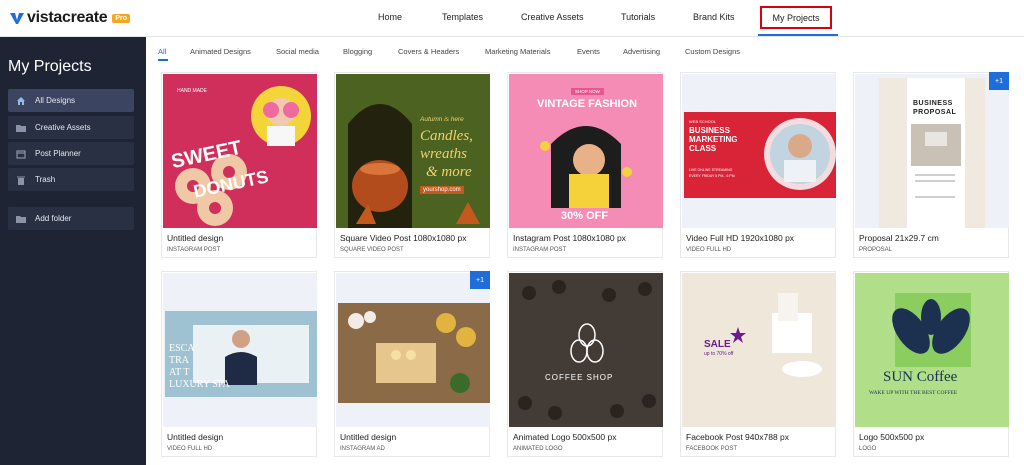 The height and width of the screenshot is (465, 1024). Describe the element at coordinates (876, 250) in the screenshot. I see `design-type: PROPOSAL` at that location.